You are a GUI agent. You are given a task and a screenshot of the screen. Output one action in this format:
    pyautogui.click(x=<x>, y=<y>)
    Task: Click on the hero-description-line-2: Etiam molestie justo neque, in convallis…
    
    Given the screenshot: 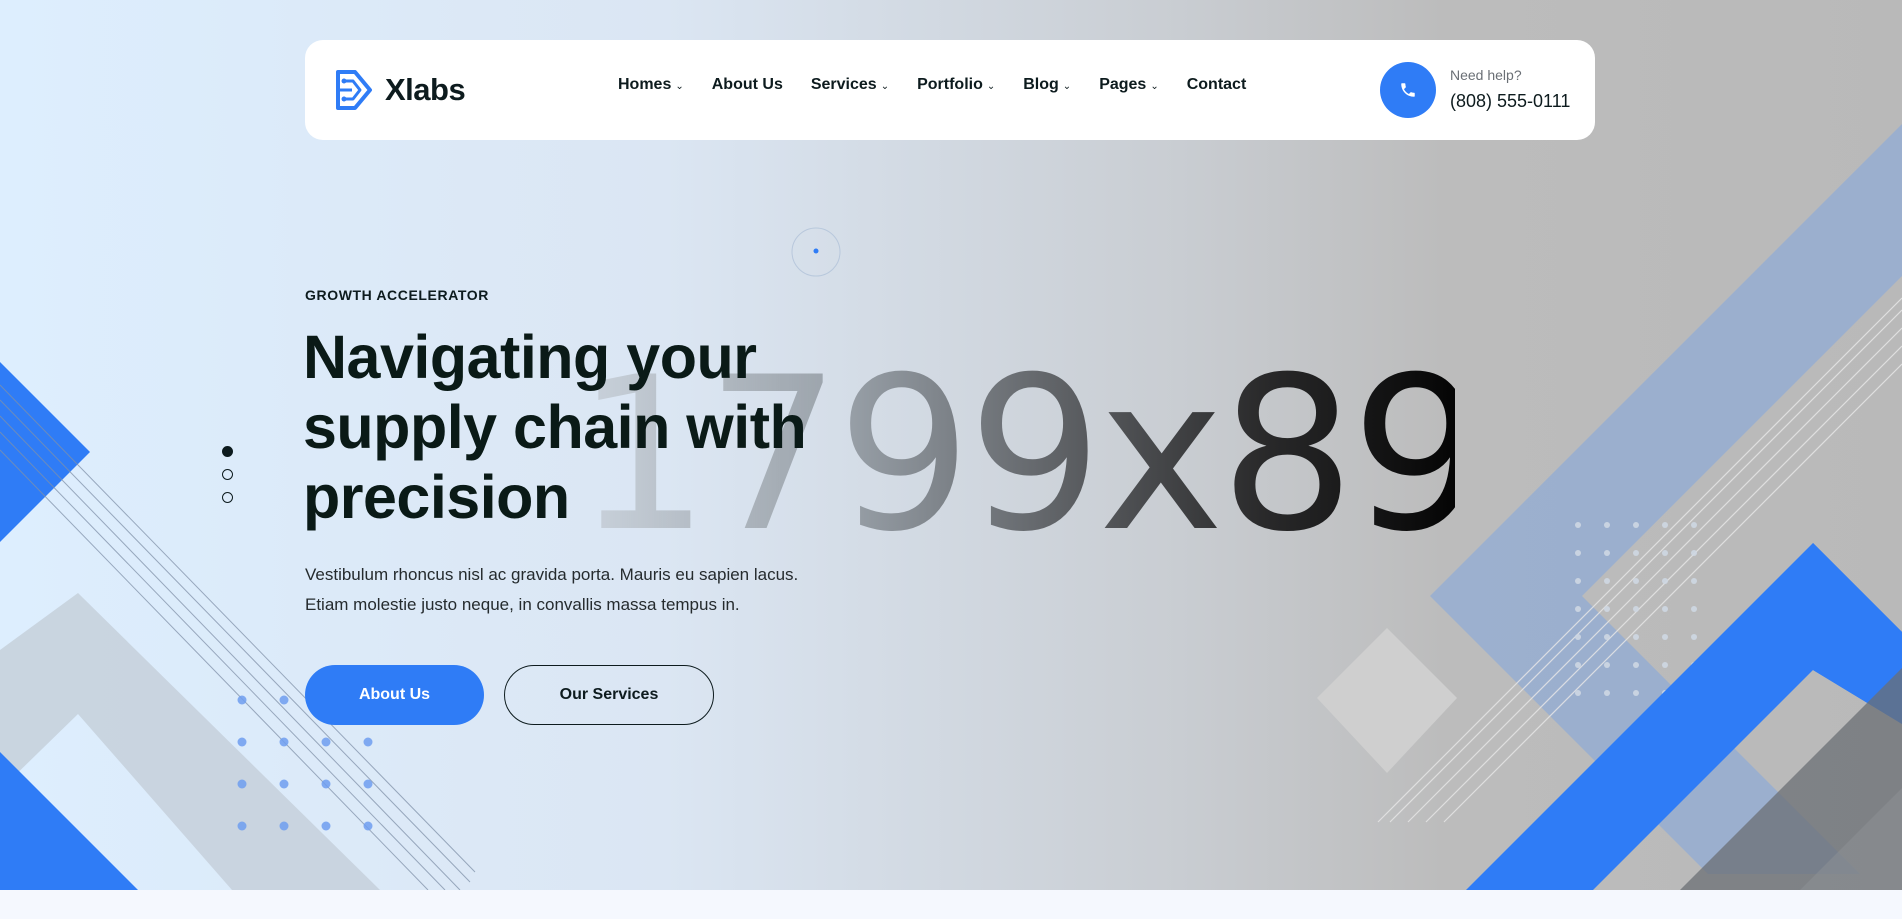 What is the action you would take?
    pyautogui.click(x=522, y=604)
    